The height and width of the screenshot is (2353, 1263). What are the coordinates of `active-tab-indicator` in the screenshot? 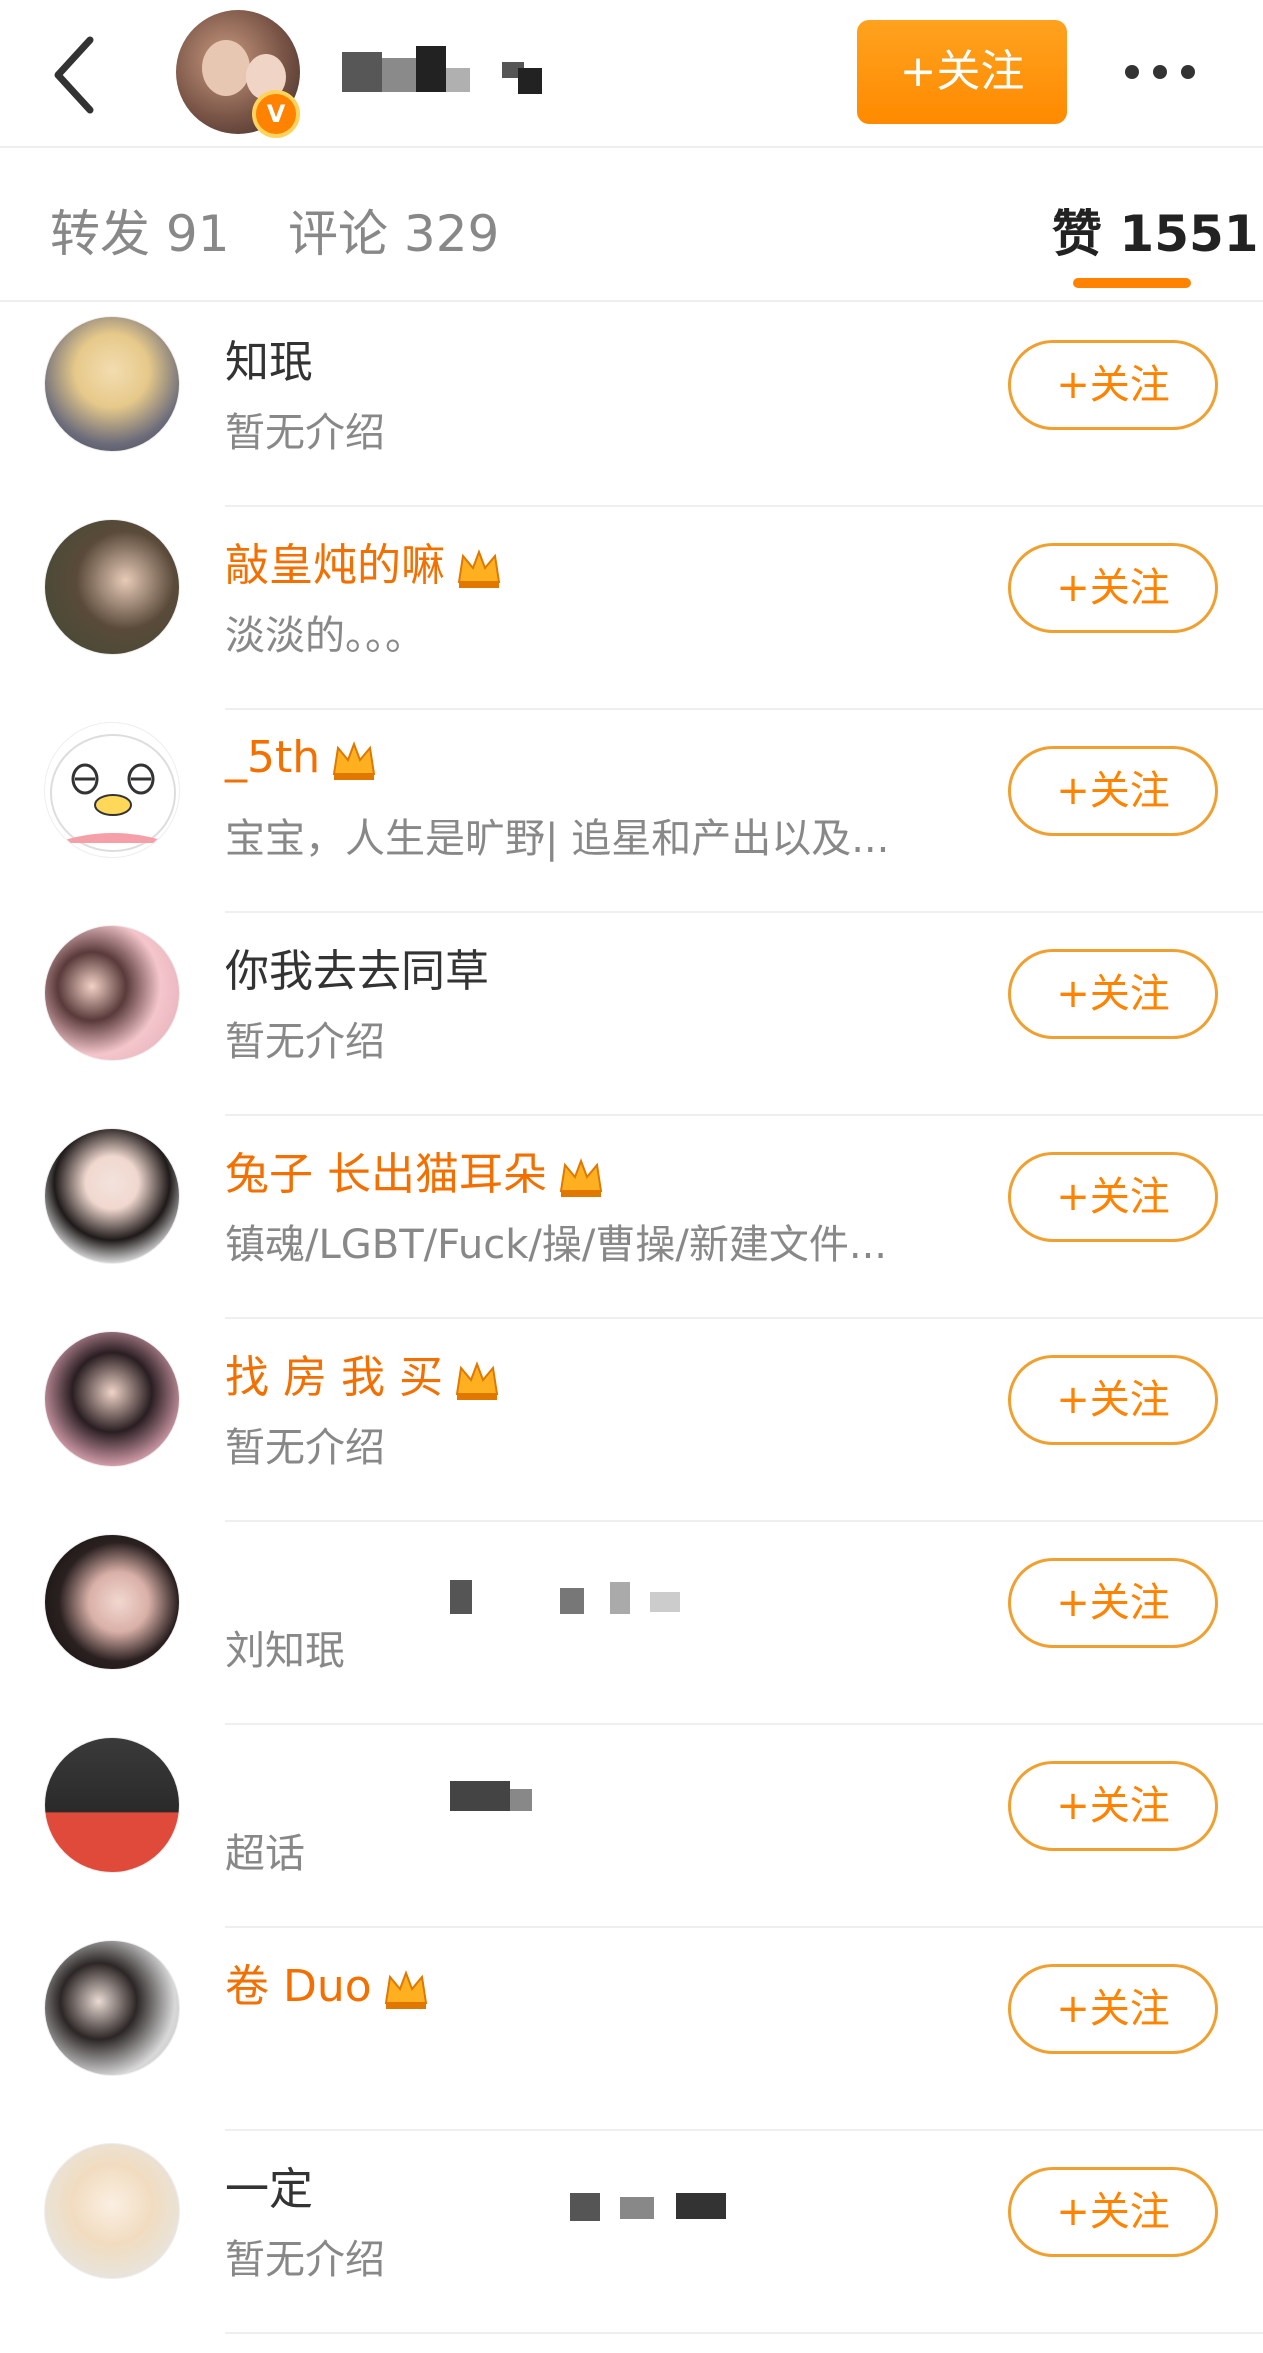 It's located at (1132, 283).